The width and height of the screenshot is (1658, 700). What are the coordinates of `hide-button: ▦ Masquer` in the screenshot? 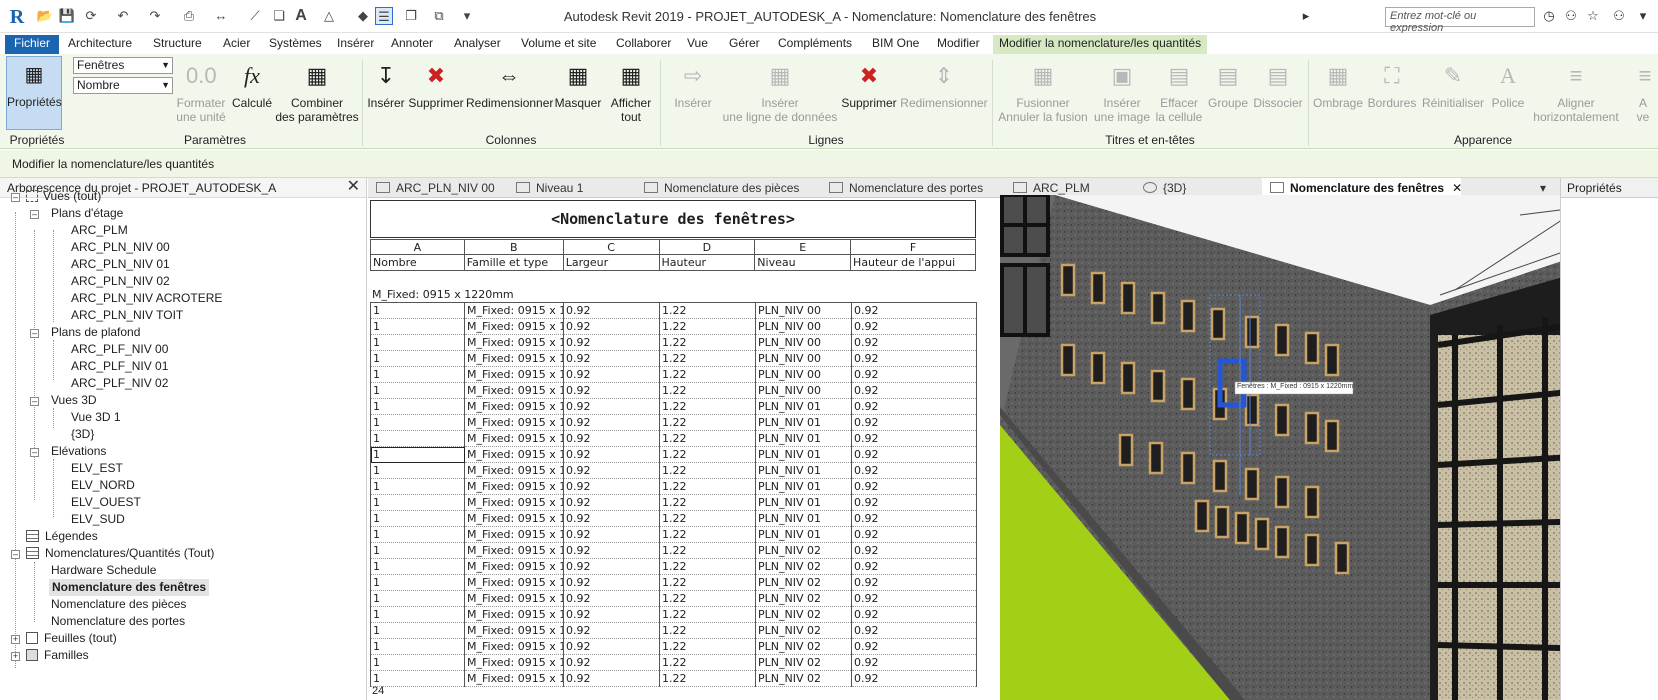 It's located at (578, 93).